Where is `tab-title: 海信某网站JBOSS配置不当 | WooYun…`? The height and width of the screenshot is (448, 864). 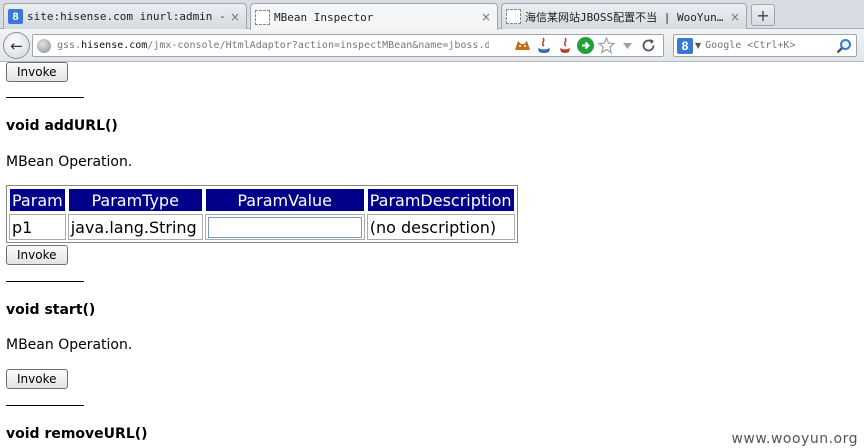 tab-title: 海信某网站JBOSS配置不当 | WooYun… is located at coordinates (624, 17).